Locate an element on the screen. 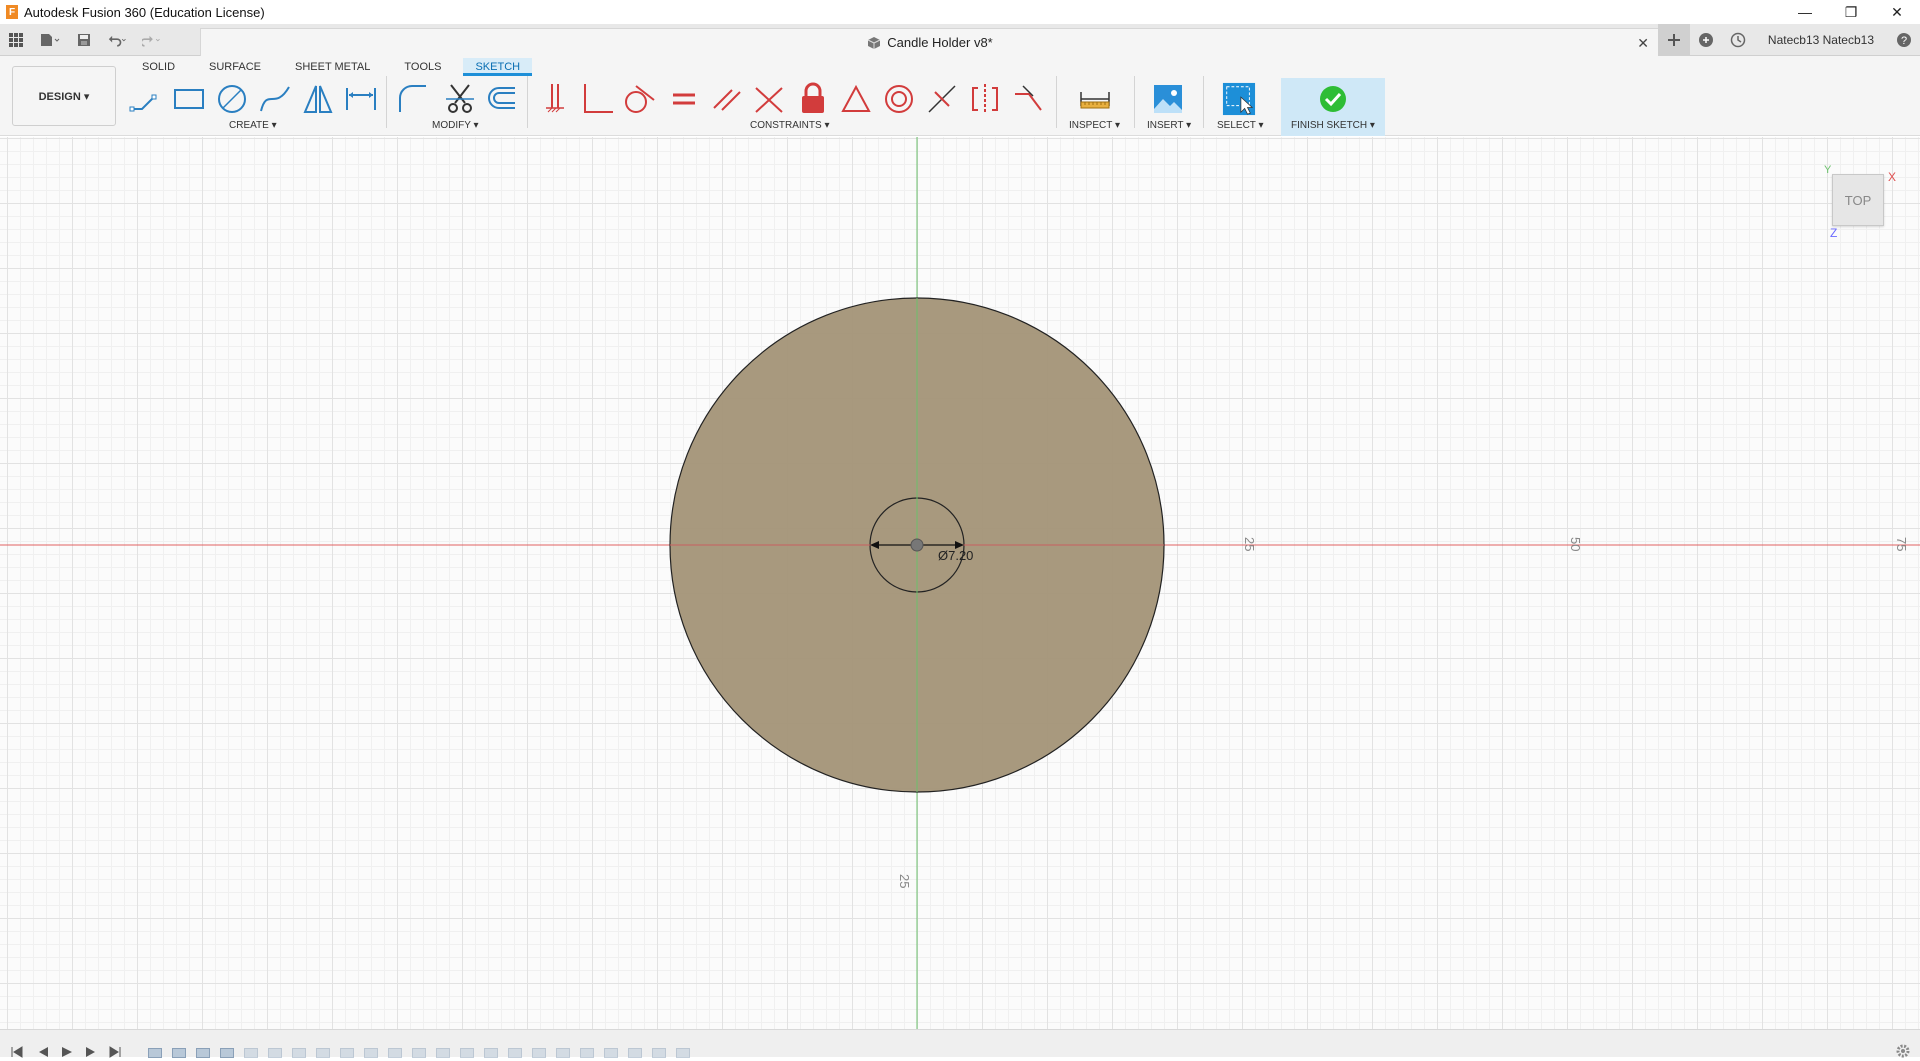  tangent-constraint-icon is located at coordinates (639, 99).